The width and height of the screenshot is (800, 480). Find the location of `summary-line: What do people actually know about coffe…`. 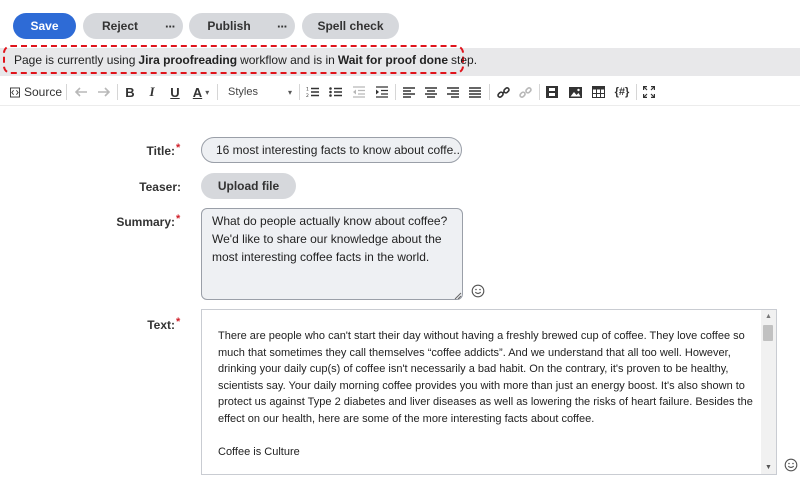

summary-line: What do people actually know about coffe… is located at coordinates (330, 221).